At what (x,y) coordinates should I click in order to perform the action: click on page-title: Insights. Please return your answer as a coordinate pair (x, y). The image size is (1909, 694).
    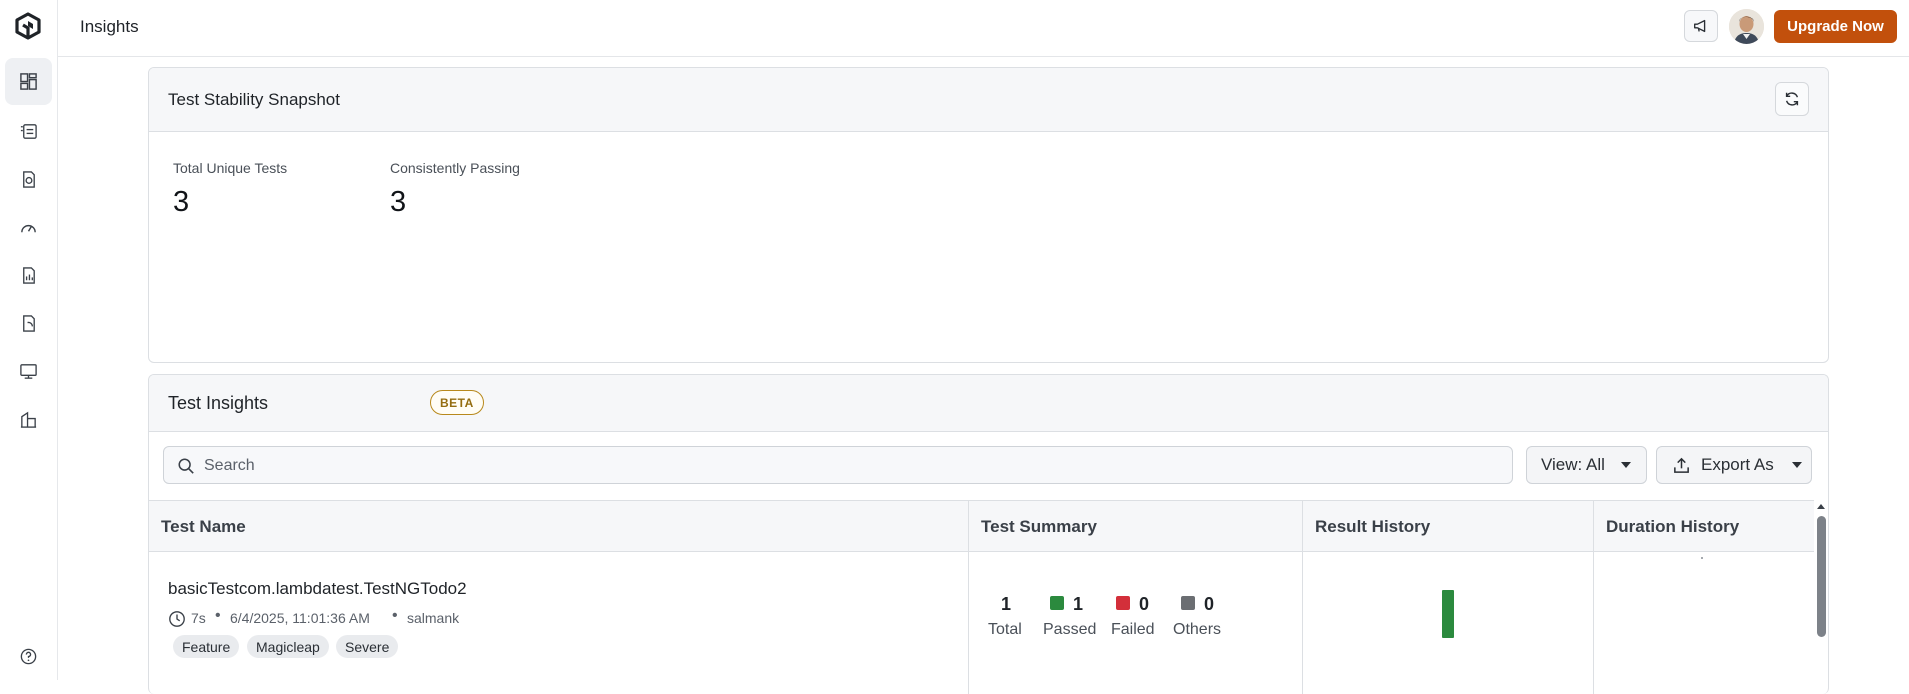
    Looking at the image, I should click on (109, 26).